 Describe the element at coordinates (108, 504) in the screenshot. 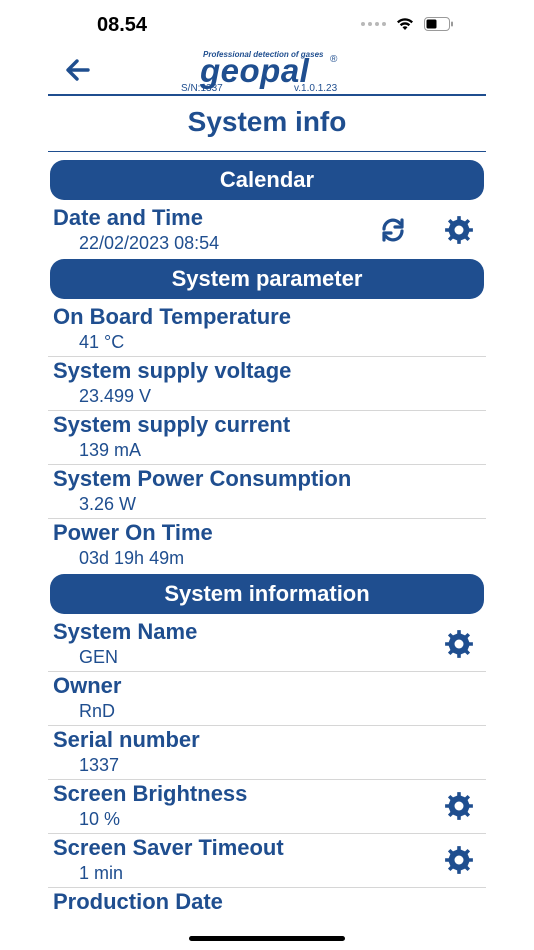

I see `item-value: 3.26 W` at that location.